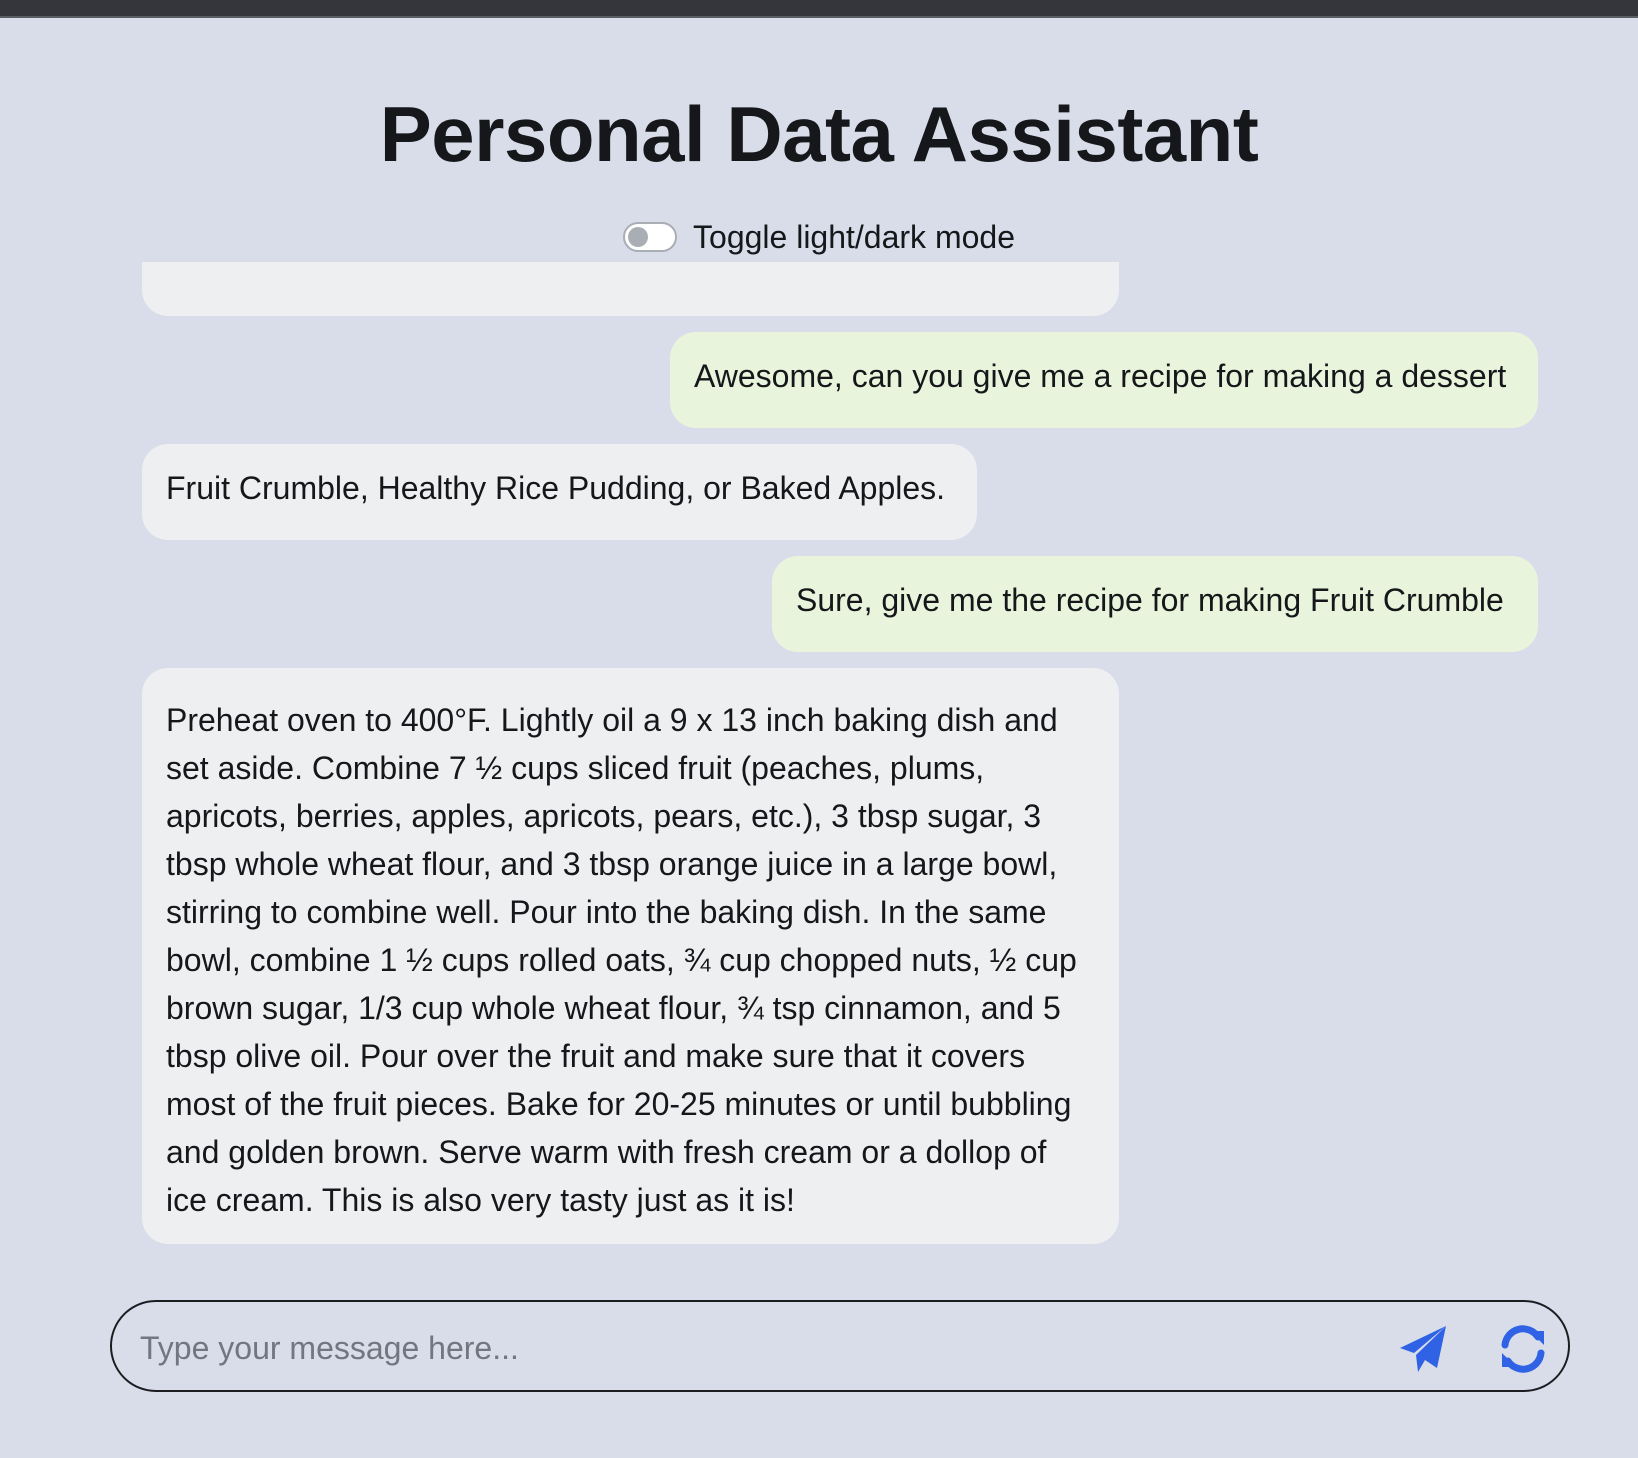 The height and width of the screenshot is (1458, 1638). What do you see at coordinates (630, 289) in the screenshot?
I see `assistant-message-partial` at bounding box center [630, 289].